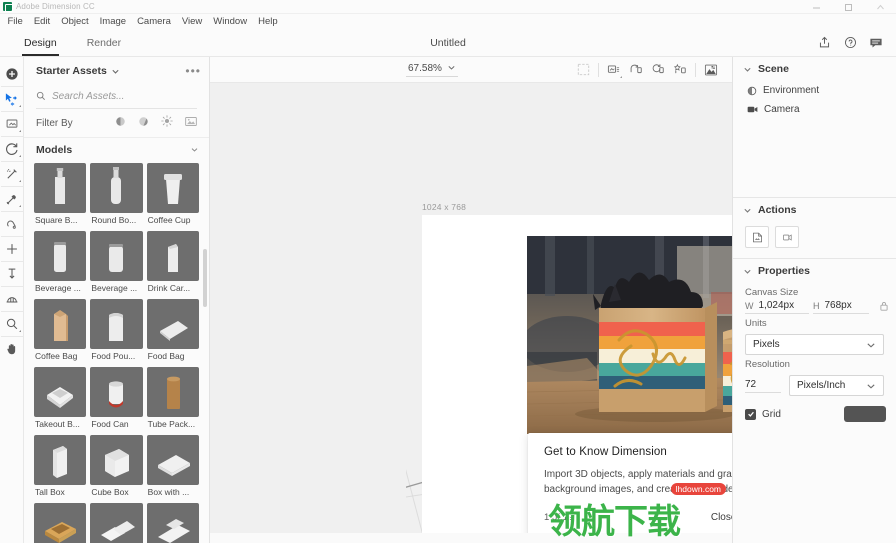 The height and width of the screenshot is (543, 896). What do you see at coordinates (658, 70) in the screenshot?
I see `camera-orbit-icon` at bounding box center [658, 70].